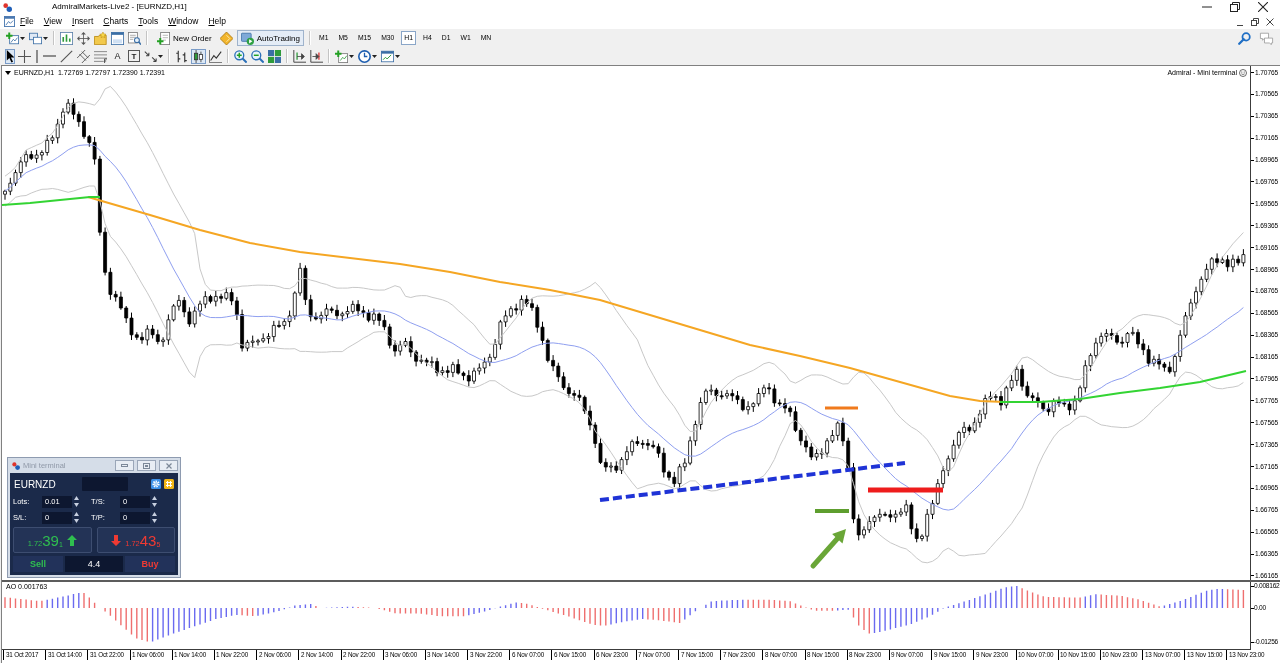 This screenshot has height=663, width=1280. Describe the element at coordinates (150, 56) in the screenshot. I see `arrows-icon` at that location.